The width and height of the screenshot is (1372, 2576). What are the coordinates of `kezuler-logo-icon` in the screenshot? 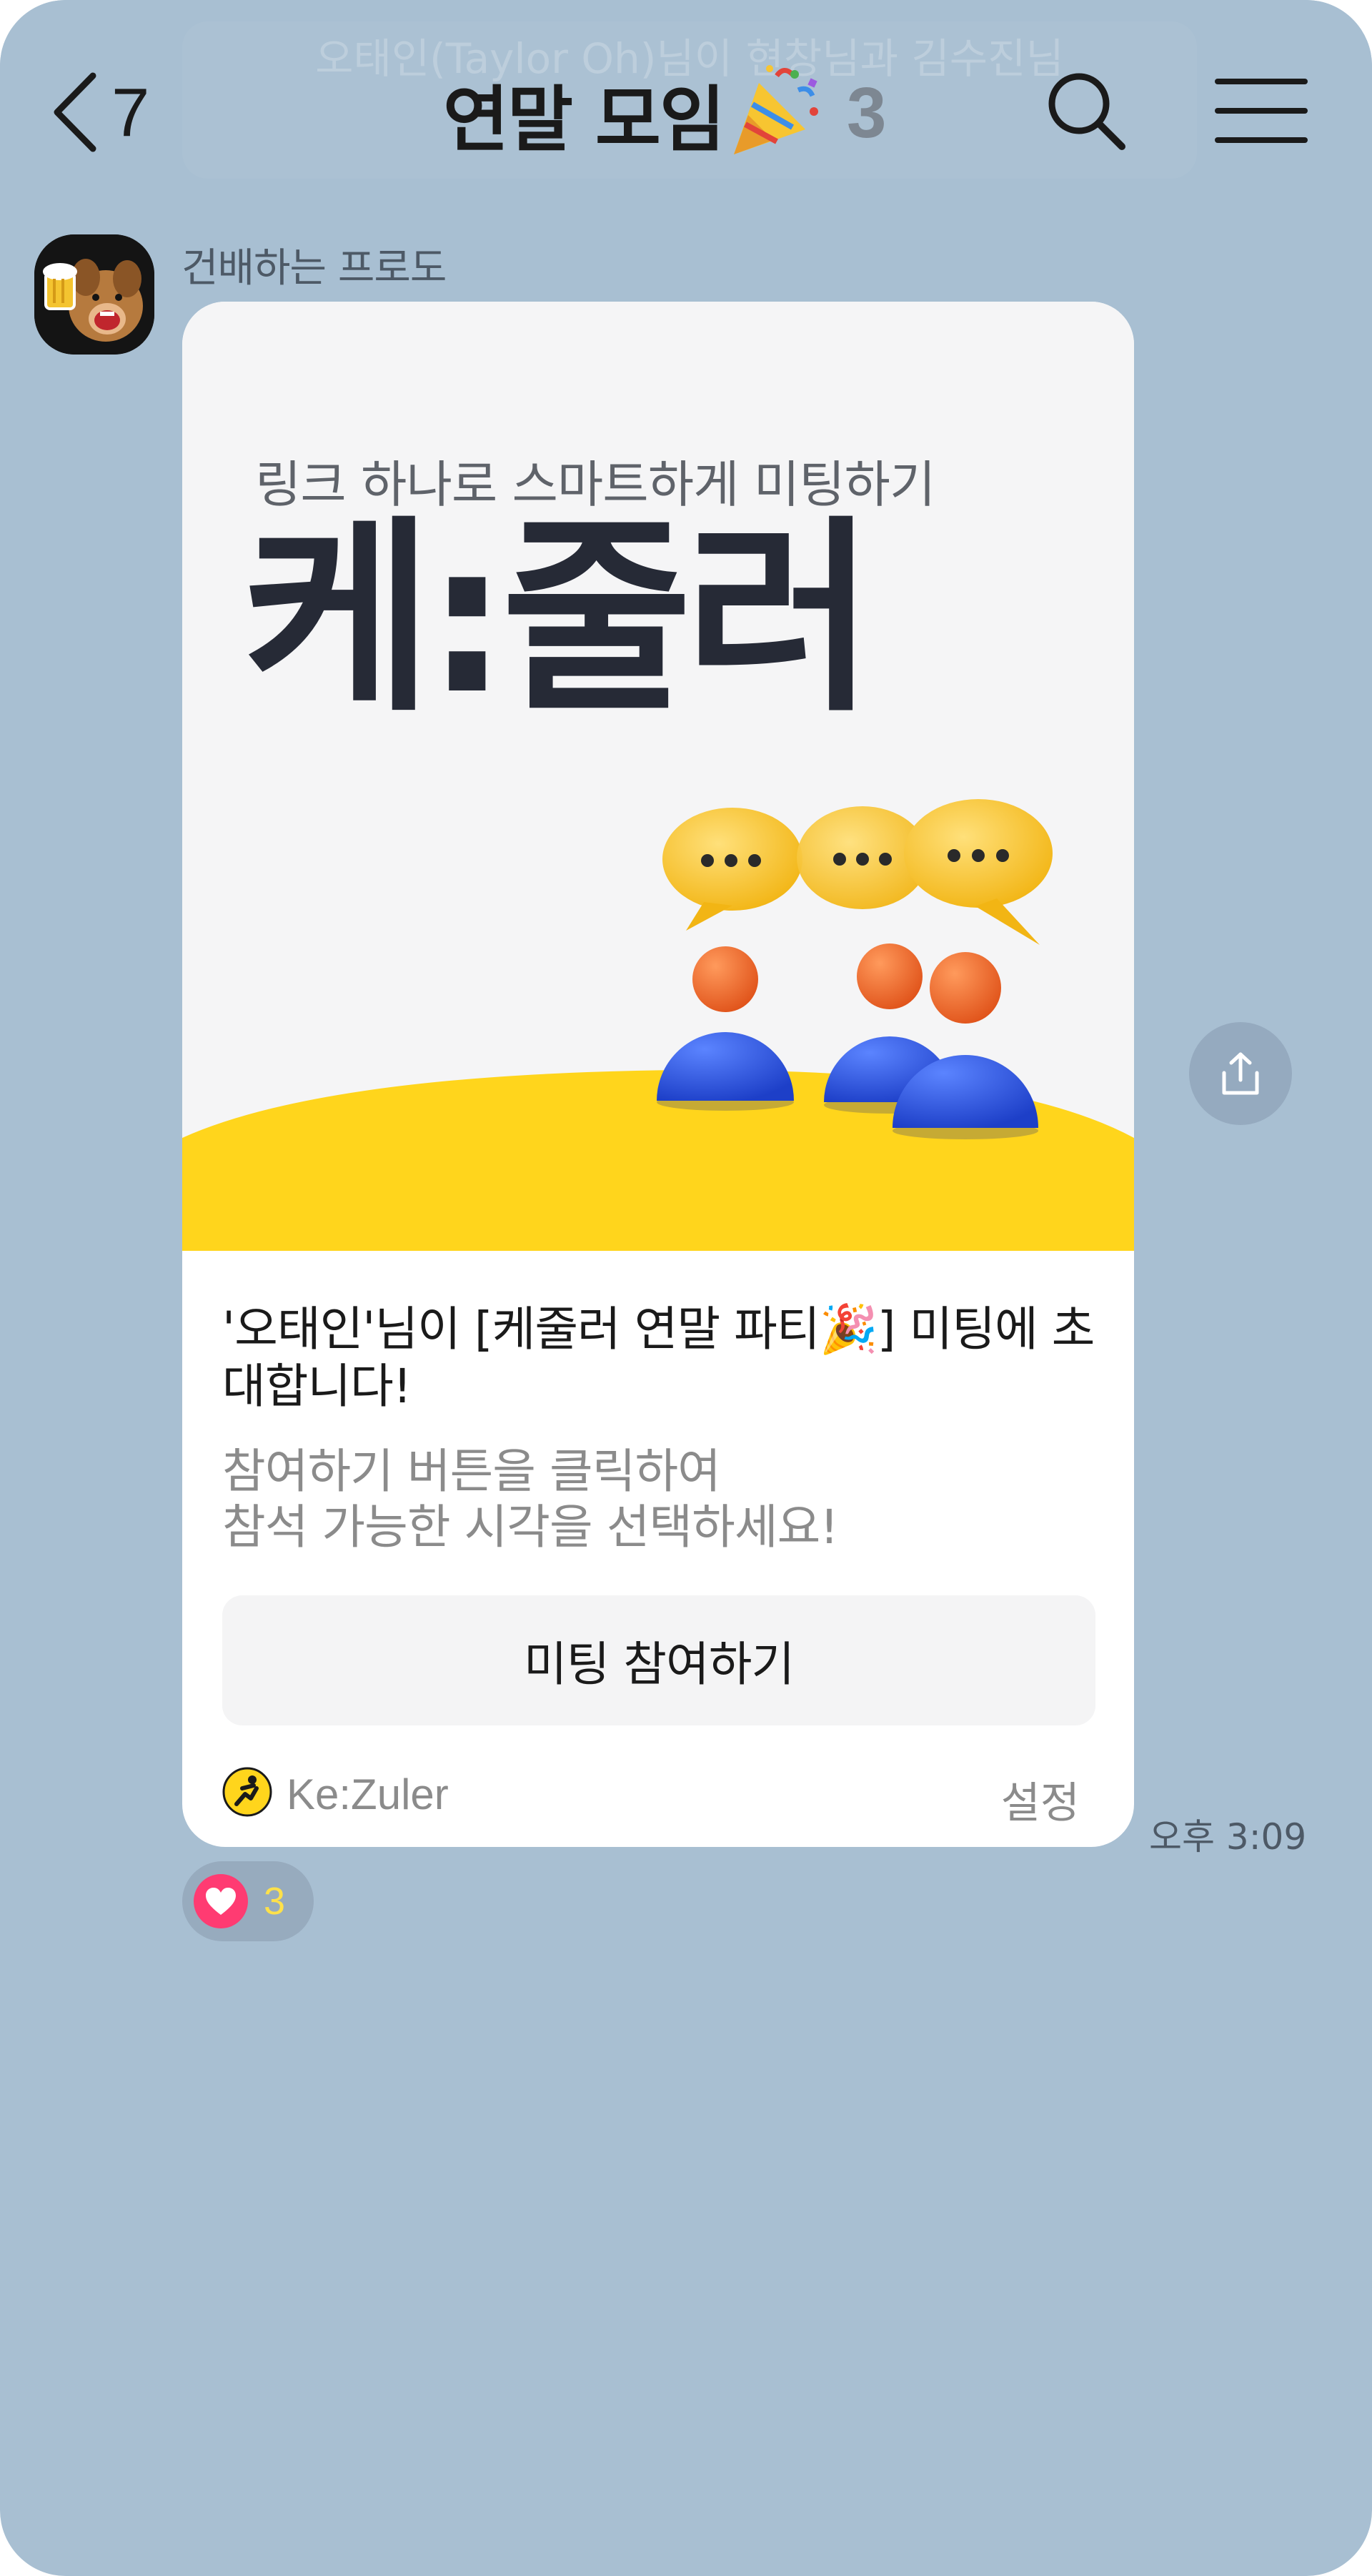 It's located at (247, 1792).